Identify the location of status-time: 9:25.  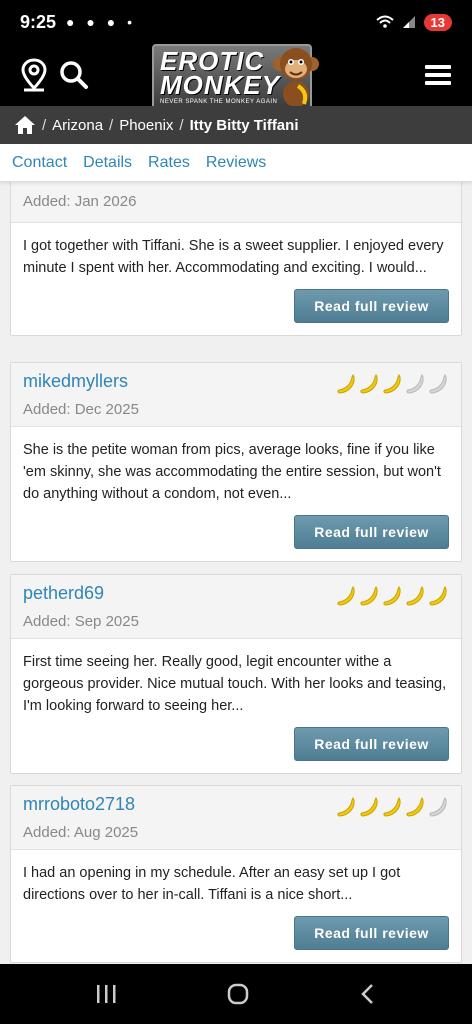
(38, 21).